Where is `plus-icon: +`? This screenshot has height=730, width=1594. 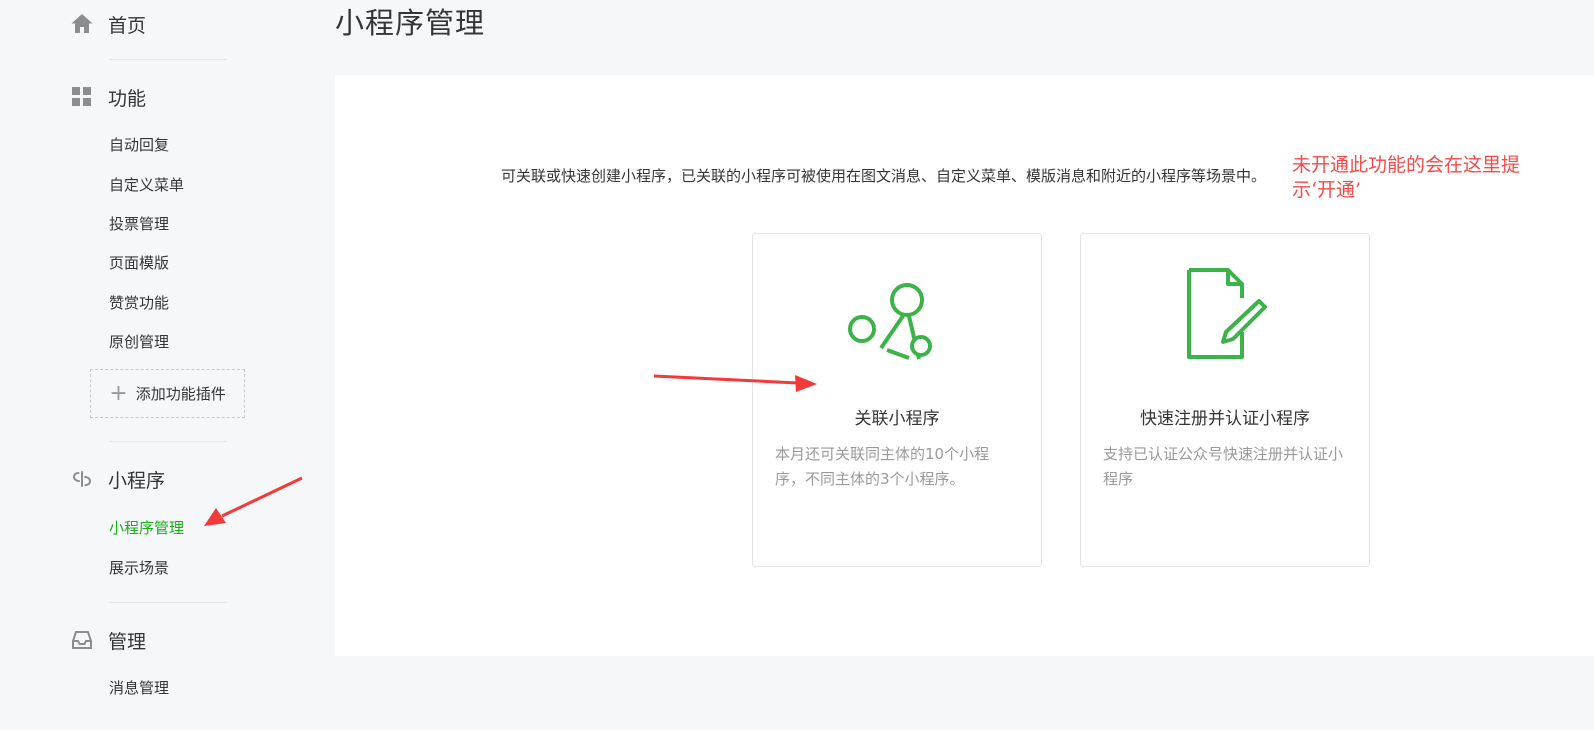 plus-icon: + is located at coordinates (118, 393).